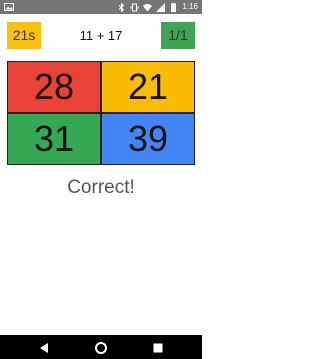 The width and height of the screenshot is (320, 359). I want to click on back-icon, so click(44, 347).